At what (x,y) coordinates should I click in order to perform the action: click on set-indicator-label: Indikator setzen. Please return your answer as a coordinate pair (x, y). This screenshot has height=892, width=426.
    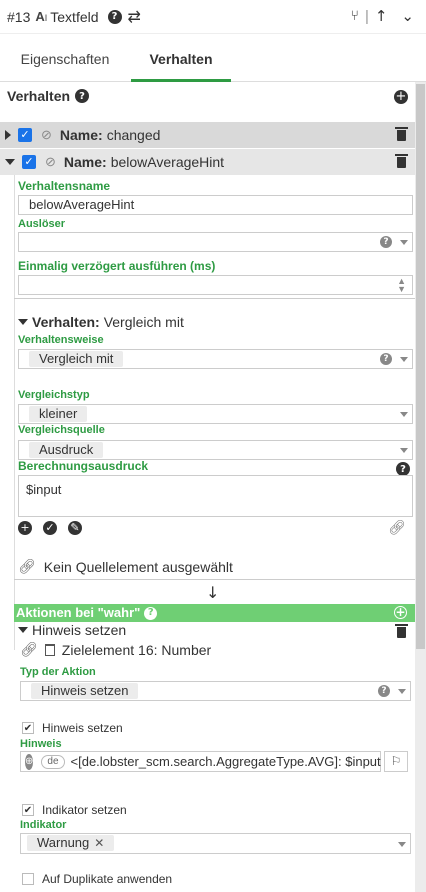
    Looking at the image, I should click on (84, 810).